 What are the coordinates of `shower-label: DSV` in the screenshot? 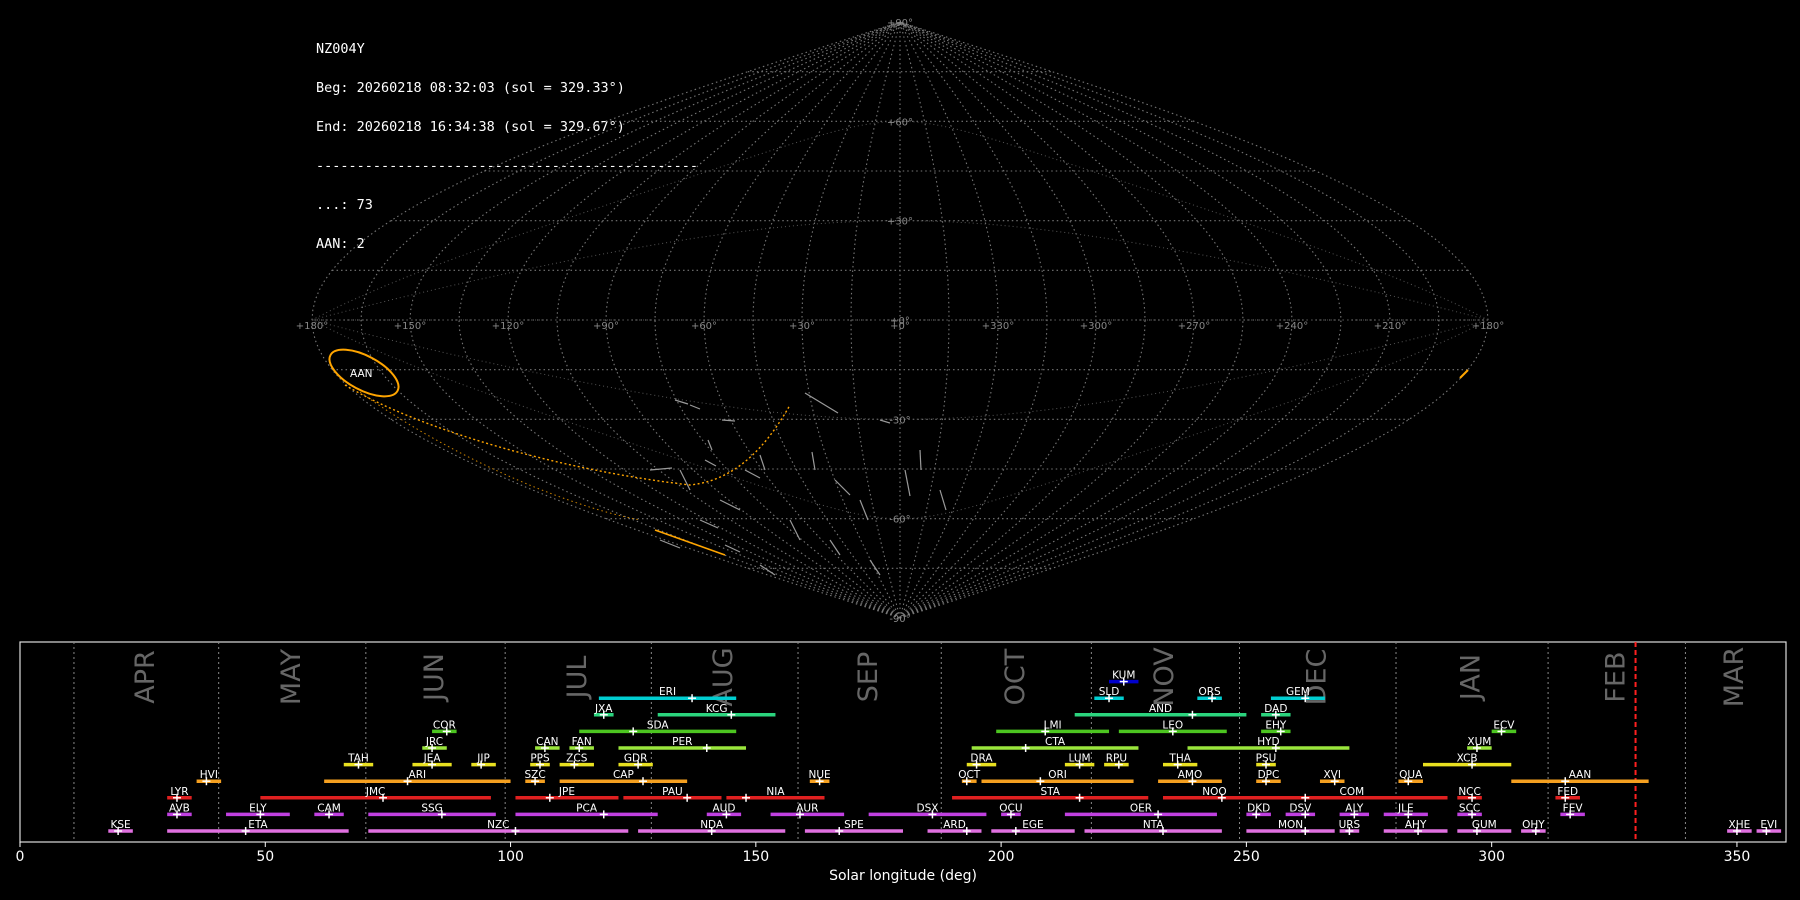 It's located at (1300, 808).